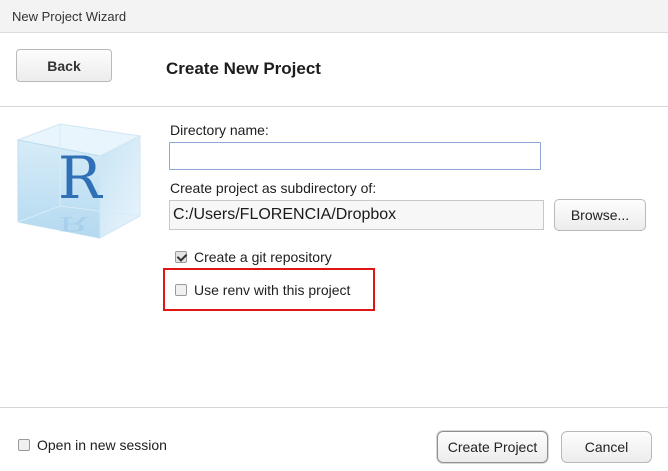  What do you see at coordinates (334, 16) in the screenshot?
I see `title-bar: New Project Wizard` at bounding box center [334, 16].